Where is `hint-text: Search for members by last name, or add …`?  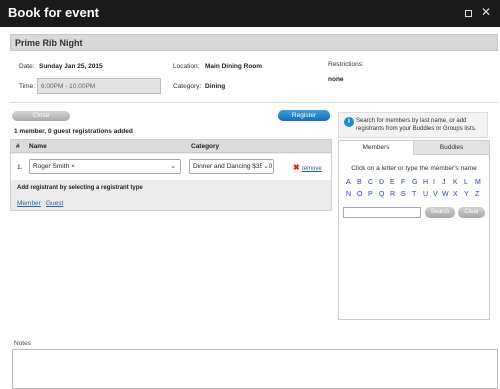
hint-text: Search for members by last name, or add … is located at coordinates (416, 125).